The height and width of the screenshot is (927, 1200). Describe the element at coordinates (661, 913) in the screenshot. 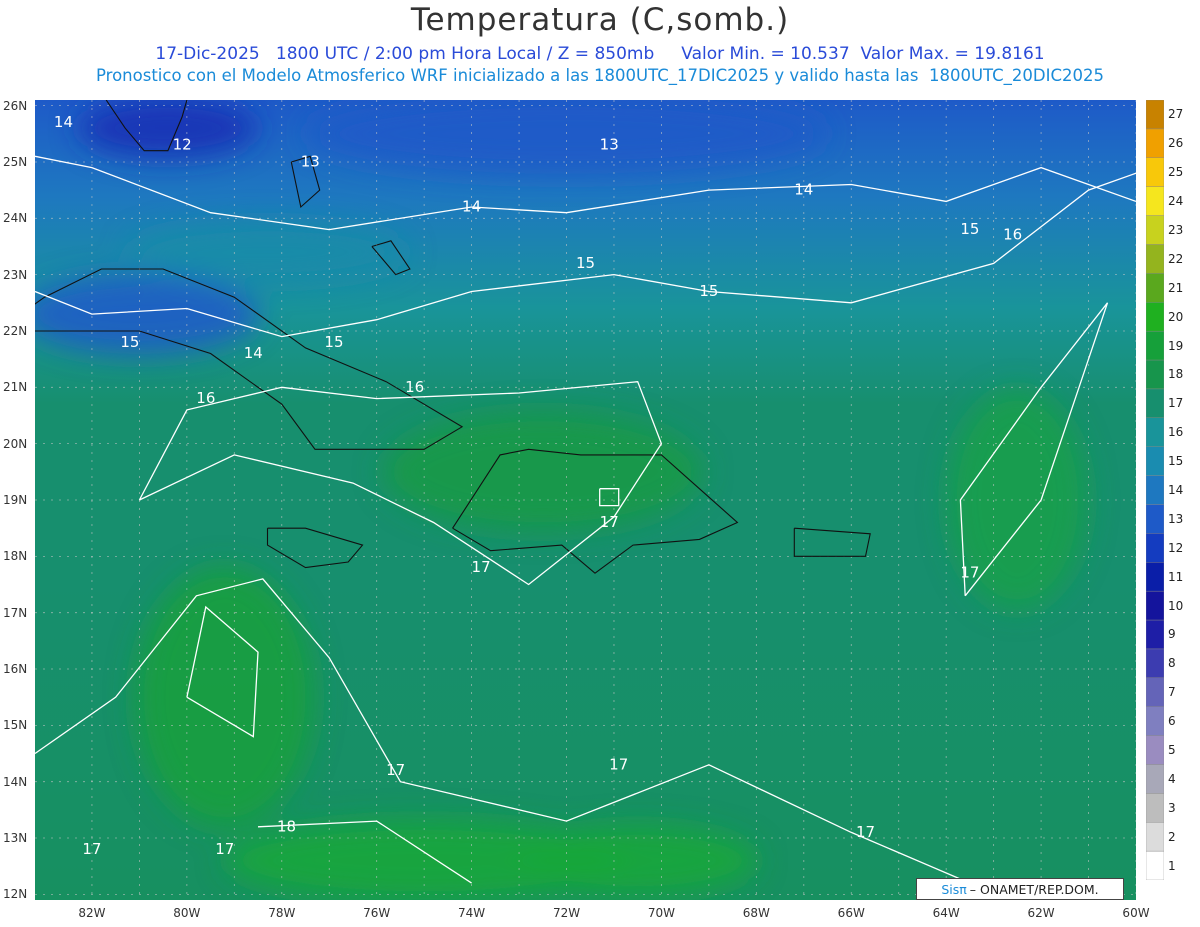

I see `lon-label: 70W` at that location.